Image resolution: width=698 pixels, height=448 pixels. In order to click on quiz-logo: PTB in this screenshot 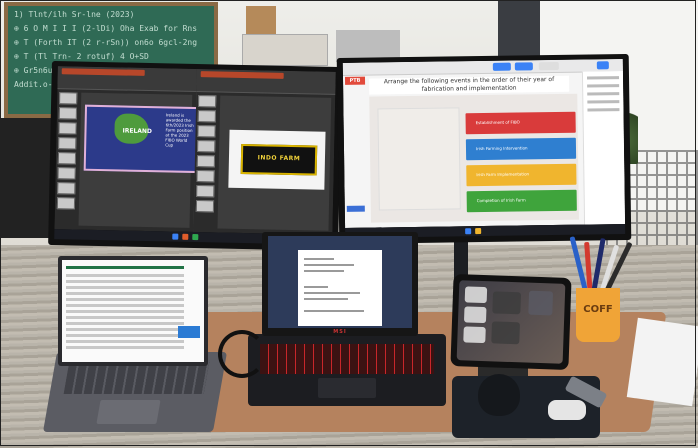, I will do `click(355, 80)`.